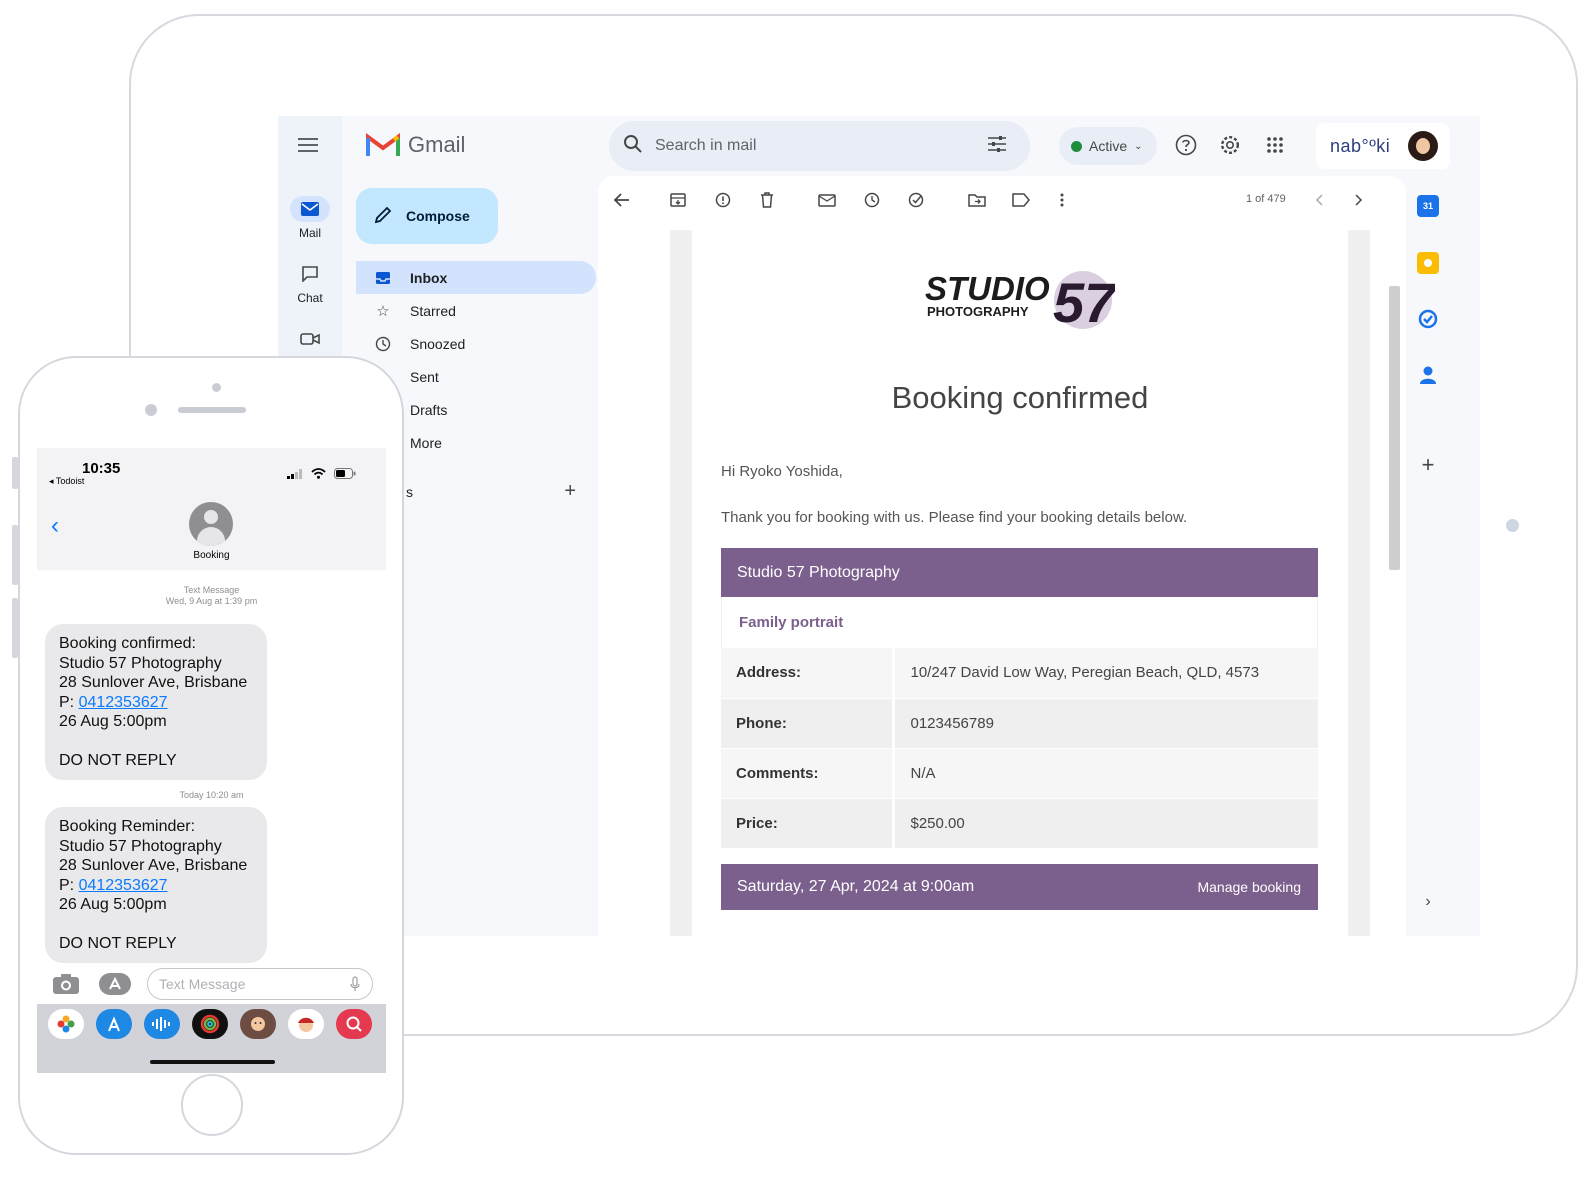 The image size is (1592, 1185). Describe the element at coordinates (66, 481) in the screenshot. I see `back-to-app: ◂ Todoist` at that location.